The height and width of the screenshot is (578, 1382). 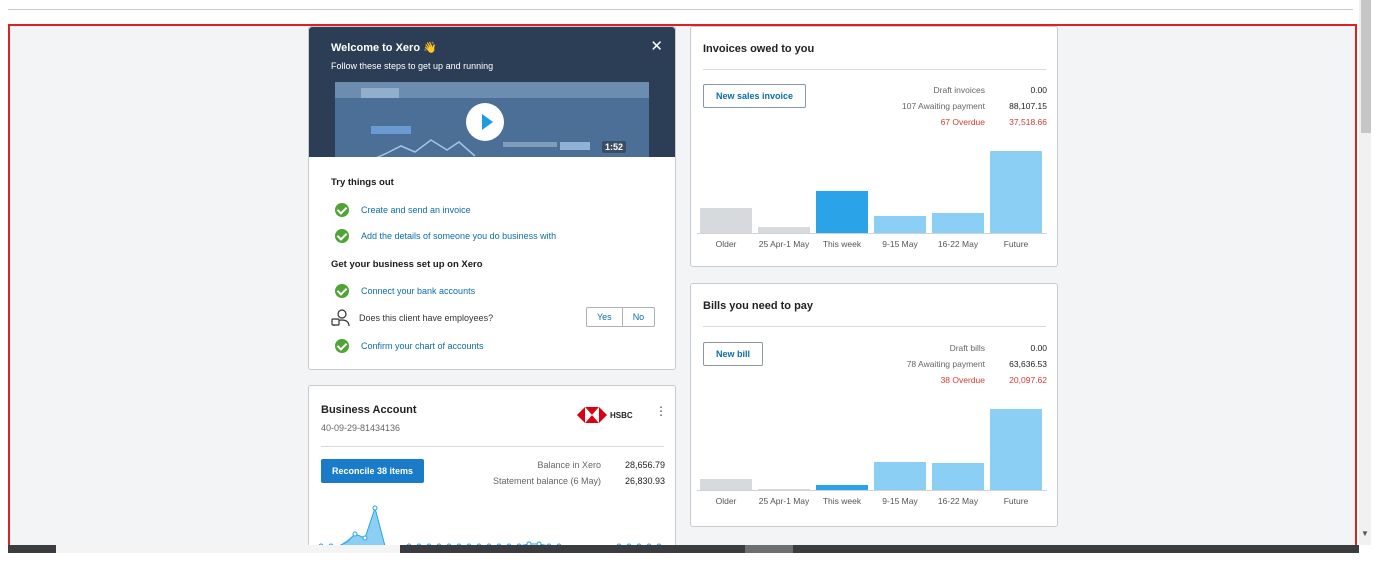 I want to click on invoices-chart-baseline, so click(x=872, y=233).